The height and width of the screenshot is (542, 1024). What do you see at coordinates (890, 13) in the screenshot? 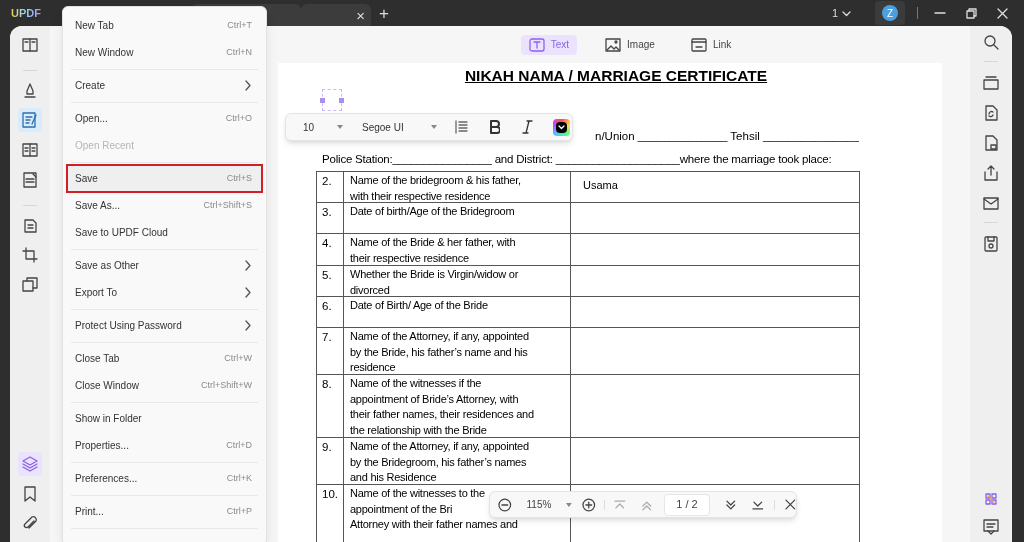
I see `user-avatar: Z` at bounding box center [890, 13].